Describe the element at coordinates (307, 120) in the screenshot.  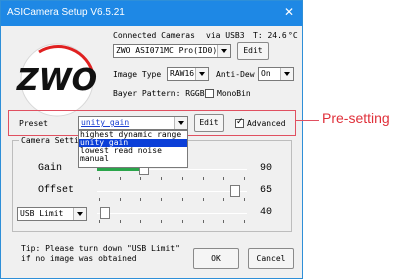
I see `callout-connector-line` at that location.